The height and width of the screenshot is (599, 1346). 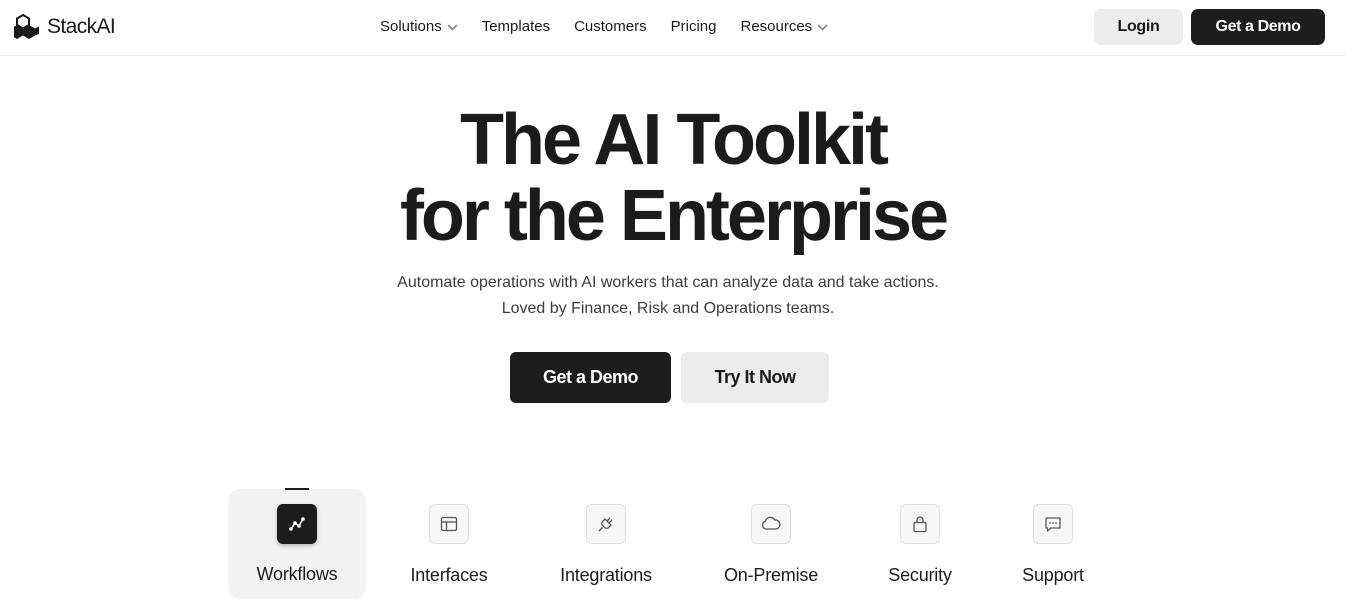 I want to click on nav-item-resources: Resources, so click(x=784, y=26).